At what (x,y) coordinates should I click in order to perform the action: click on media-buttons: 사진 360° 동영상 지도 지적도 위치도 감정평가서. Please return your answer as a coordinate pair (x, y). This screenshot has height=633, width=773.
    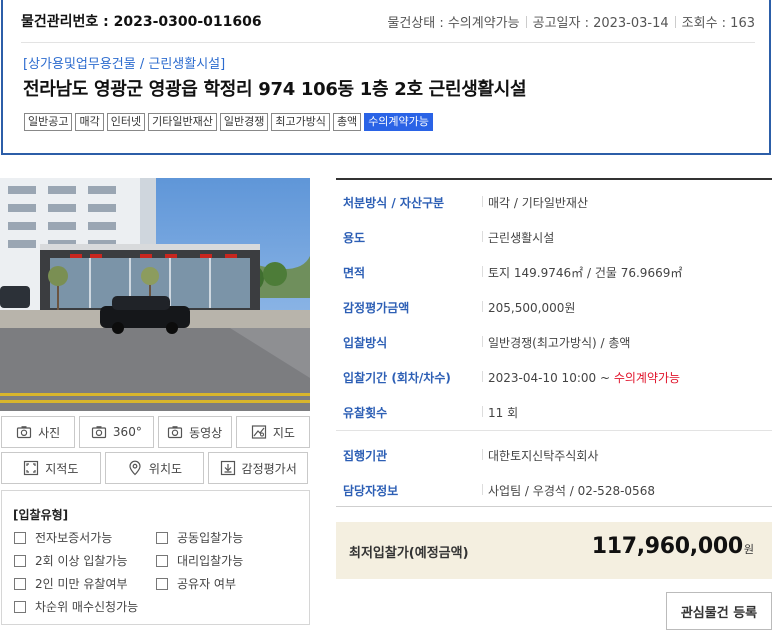
    Looking at the image, I should click on (155, 452).